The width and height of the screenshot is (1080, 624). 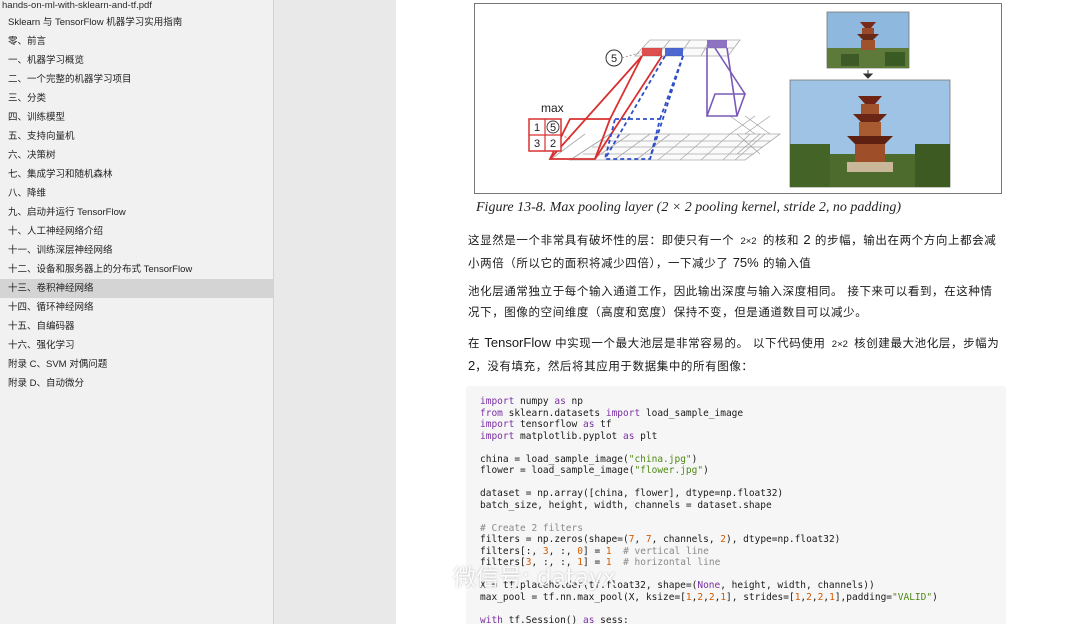 I want to click on watermark-text: 微信号: datayx, so click(x=535, y=578).